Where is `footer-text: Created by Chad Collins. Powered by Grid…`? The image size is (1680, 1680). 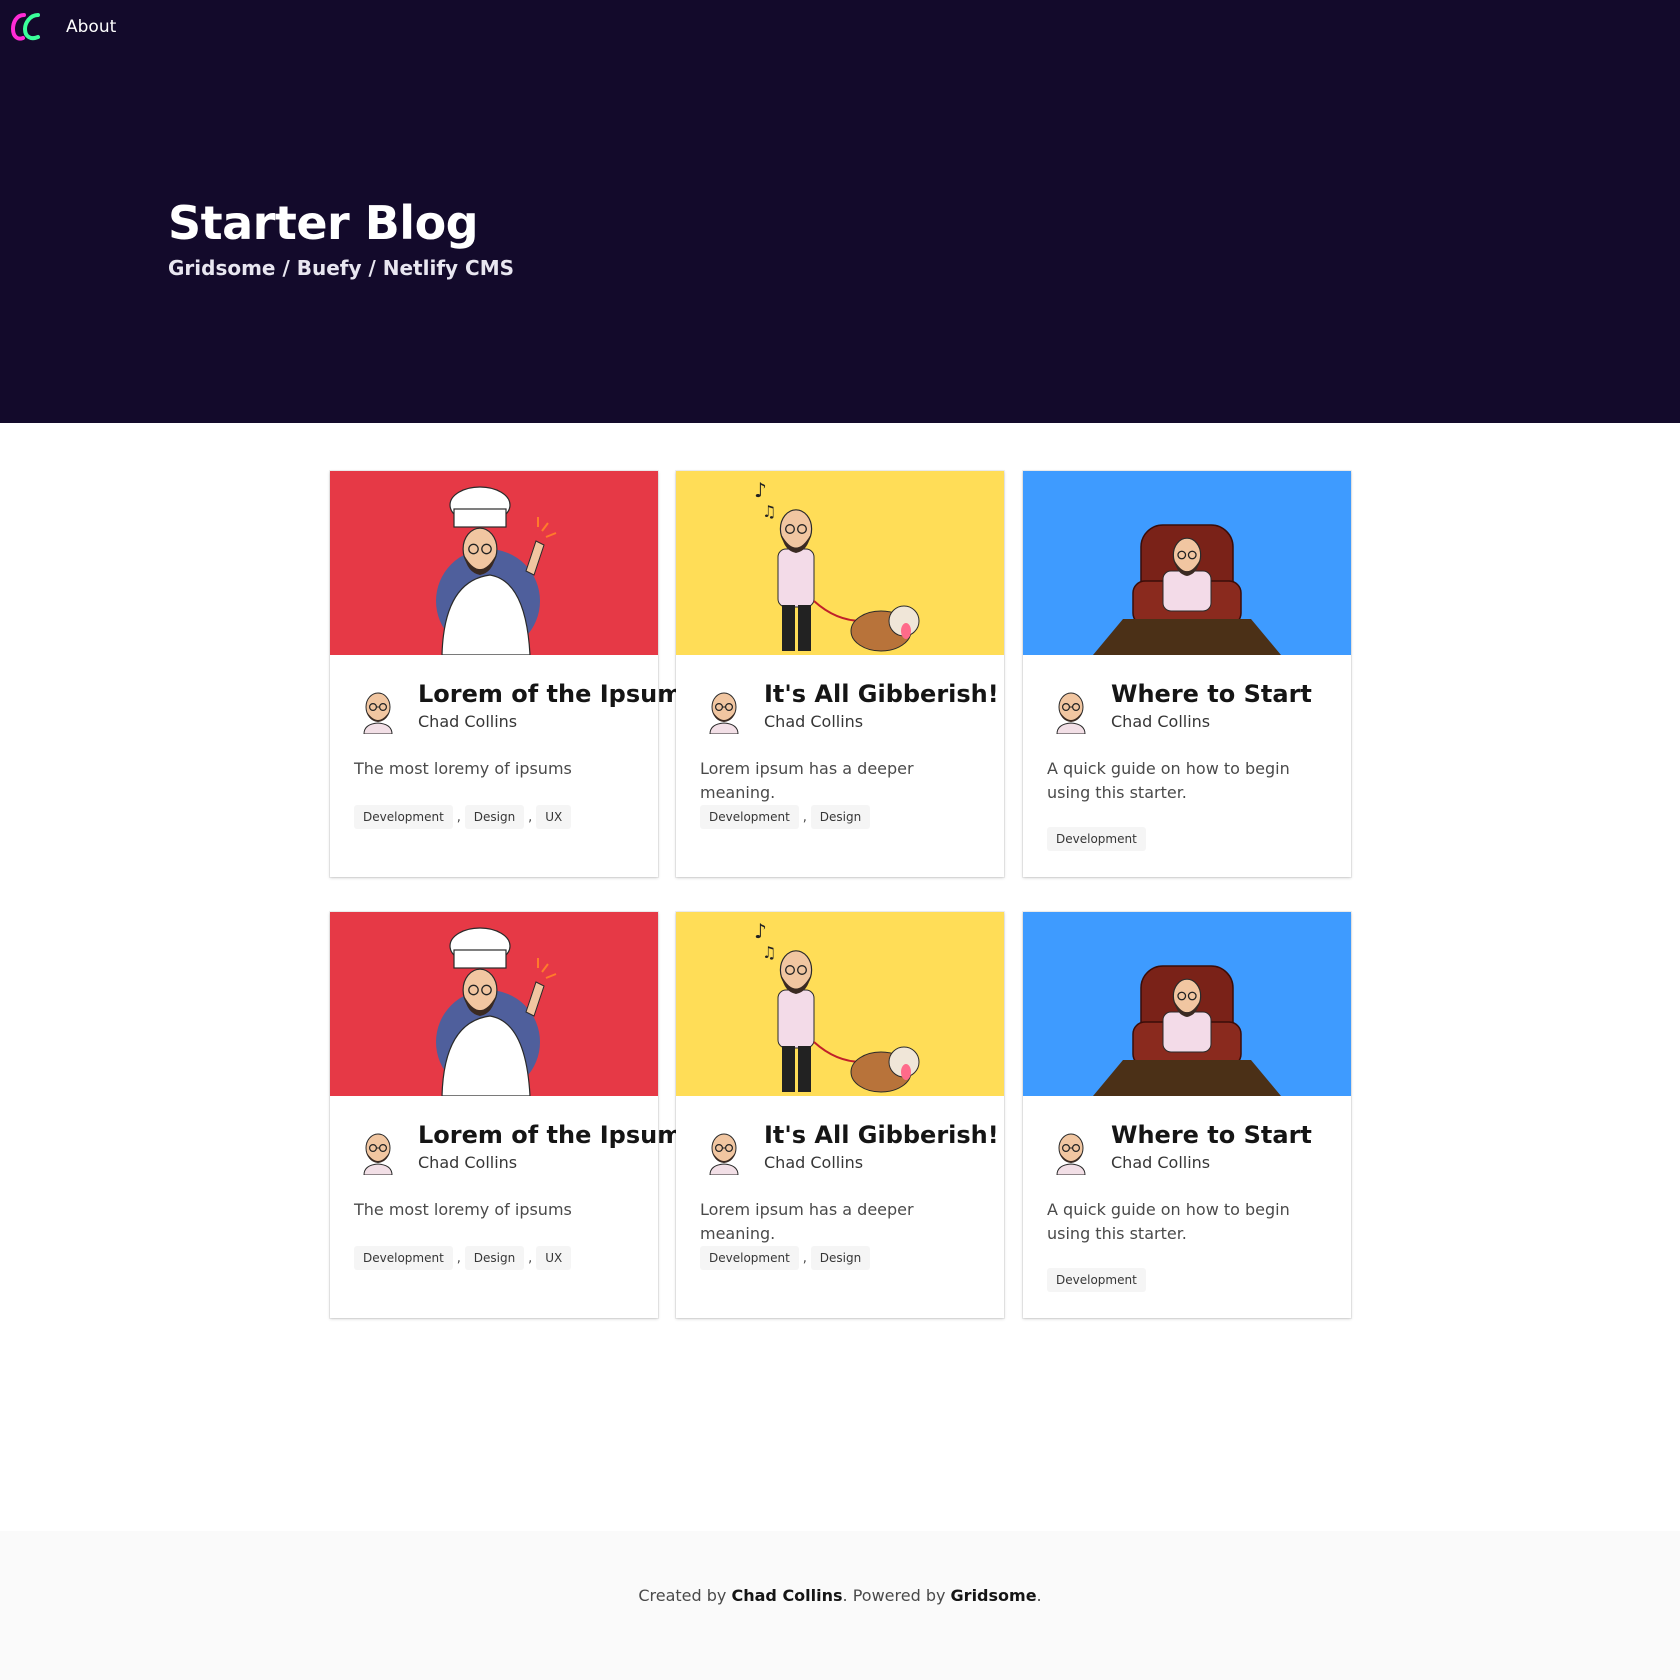
footer-text: Created by Chad Collins. Powered by Grid… is located at coordinates (840, 1595).